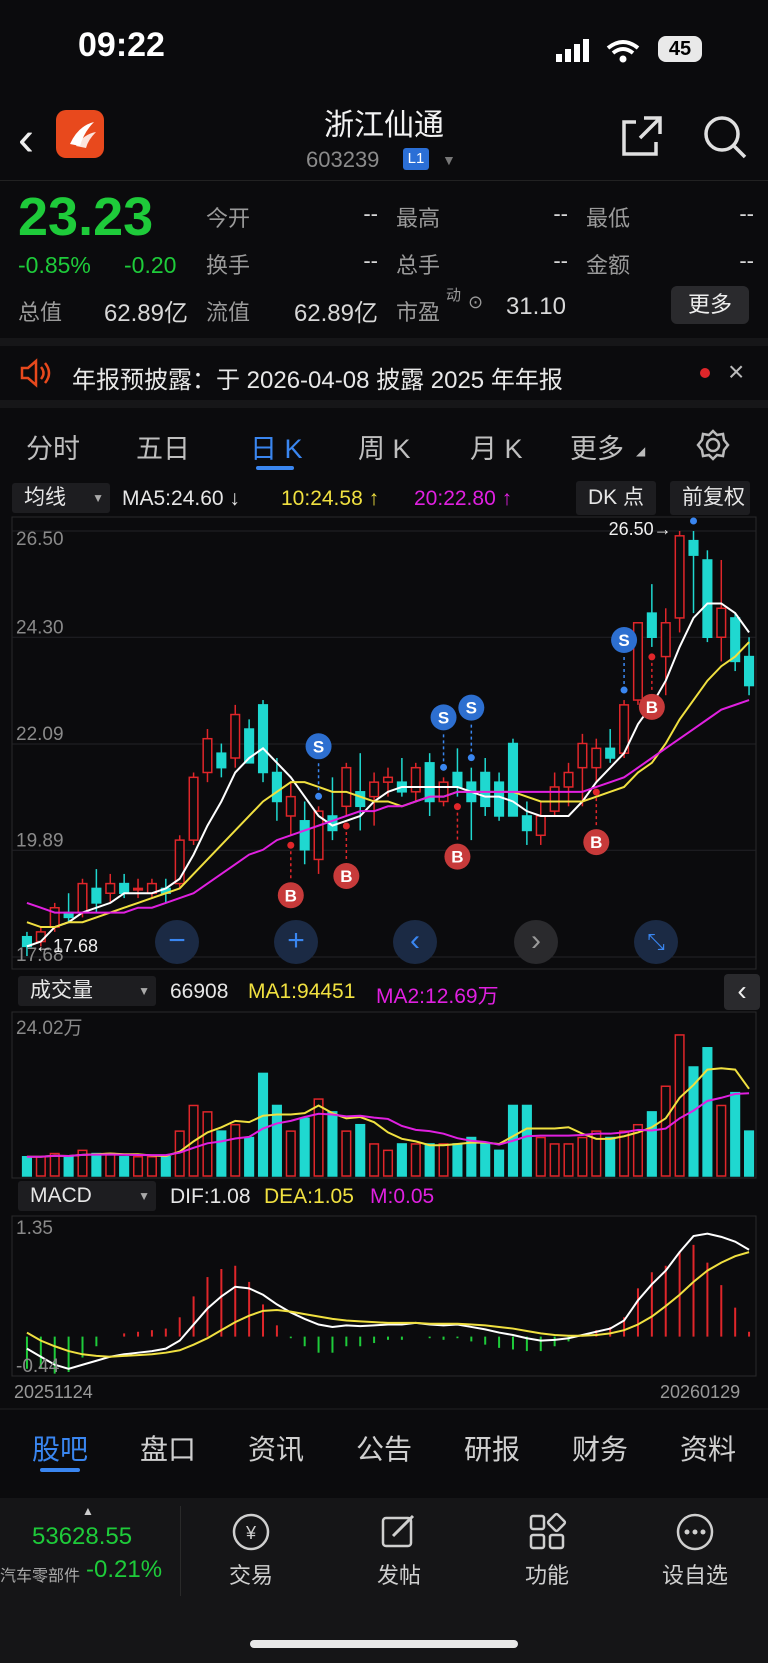 The height and width of the screenshot is (1663, 768). I want to click on dock-post: 发帖, so click(399, 1574).